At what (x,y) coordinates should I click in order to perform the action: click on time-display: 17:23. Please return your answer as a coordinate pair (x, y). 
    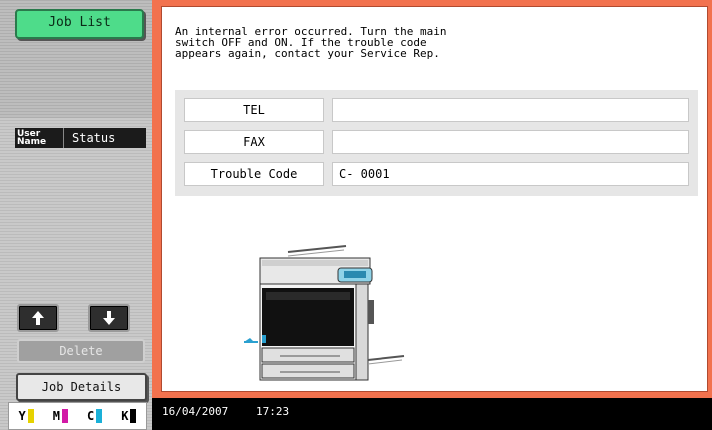
    Looking at the image, I should click on (273, 411).